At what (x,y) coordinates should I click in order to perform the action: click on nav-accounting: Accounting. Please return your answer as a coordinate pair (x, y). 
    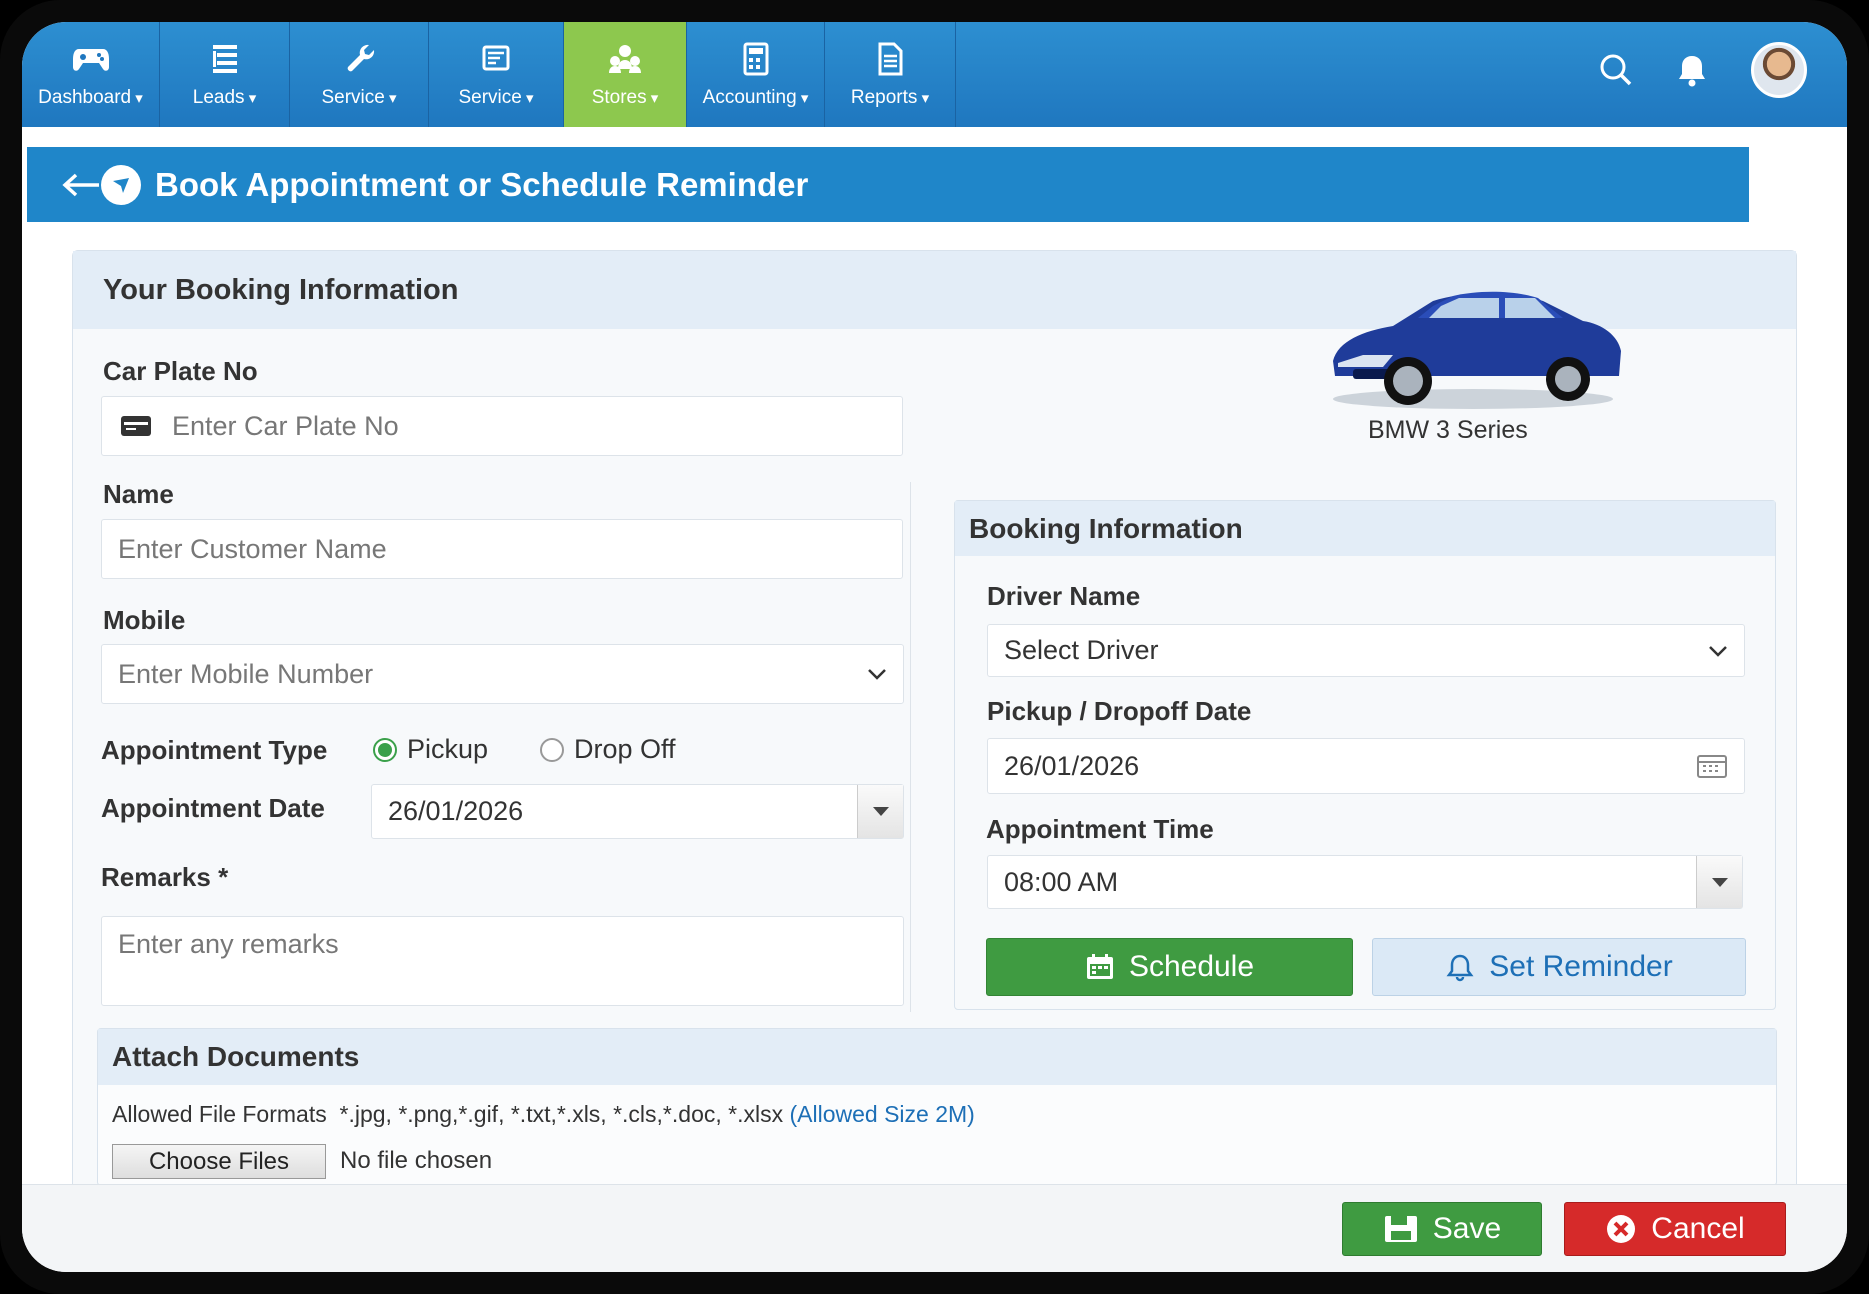
    Looking at the image, I should click on (756, 74).